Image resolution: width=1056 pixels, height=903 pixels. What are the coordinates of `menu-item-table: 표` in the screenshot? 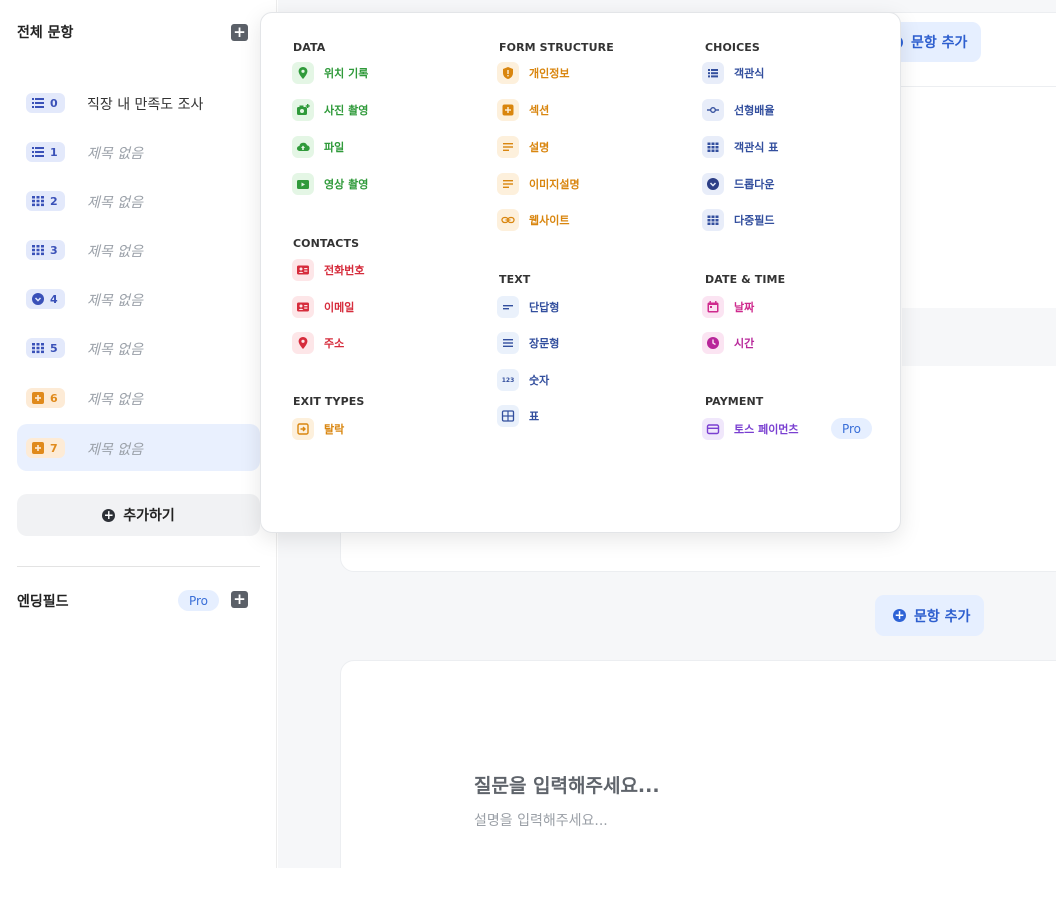 It's located at (518, 416).